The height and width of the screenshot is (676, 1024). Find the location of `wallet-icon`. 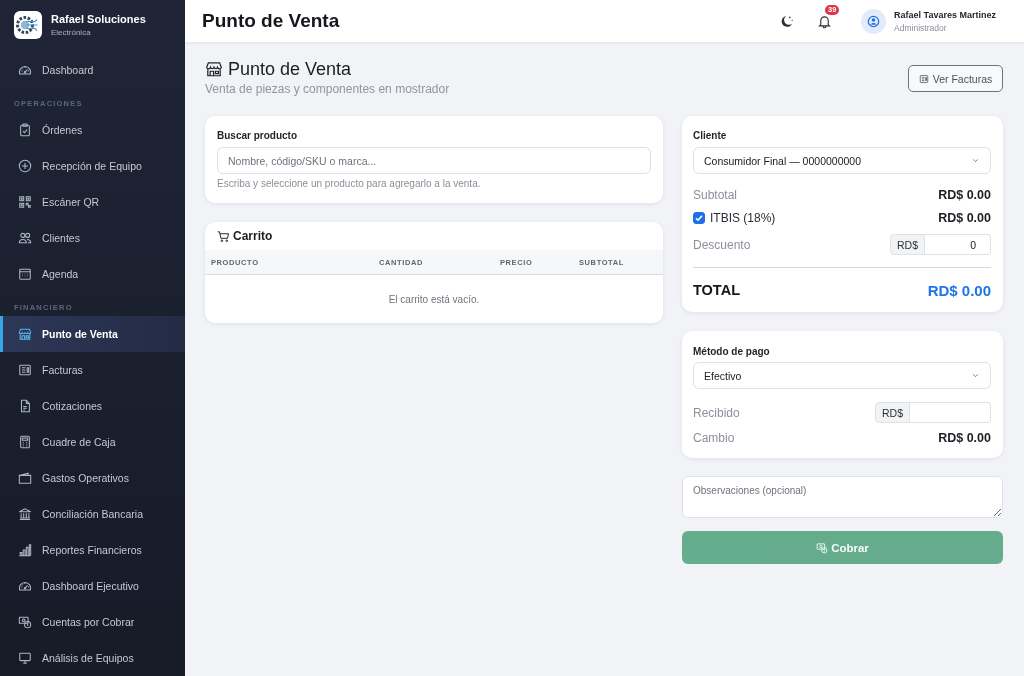

wallet-icon is located at coordinates (25, 478).